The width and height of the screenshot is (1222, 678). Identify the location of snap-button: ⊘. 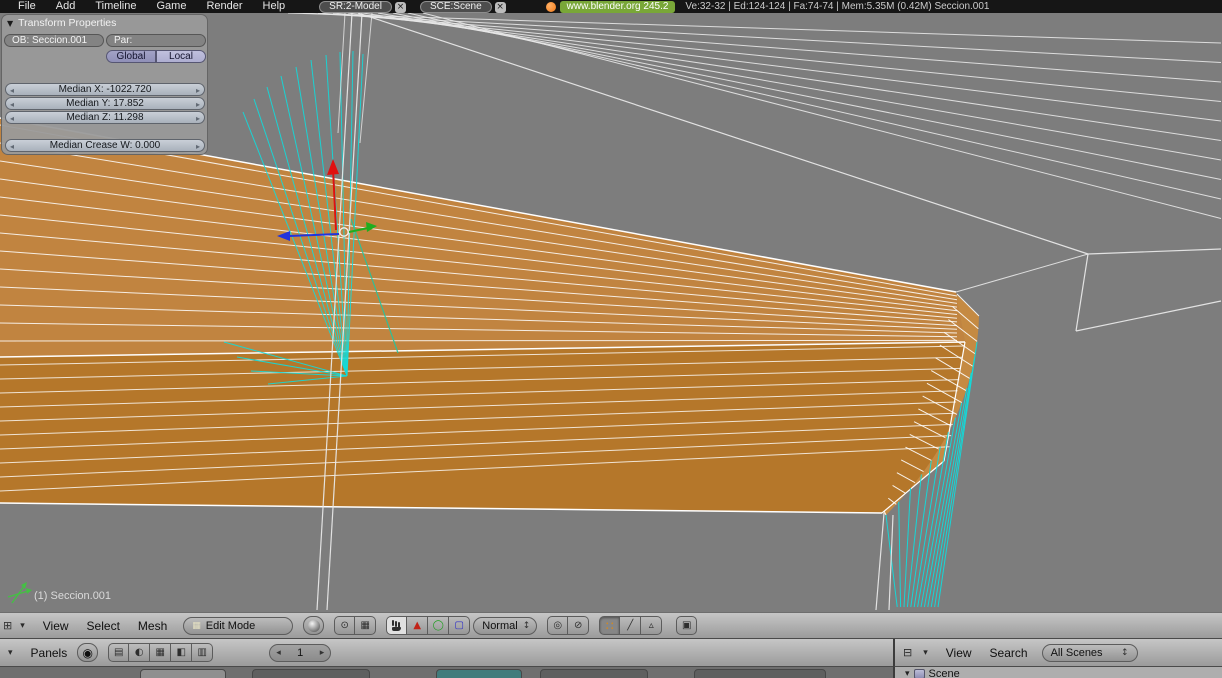
(579, 625).